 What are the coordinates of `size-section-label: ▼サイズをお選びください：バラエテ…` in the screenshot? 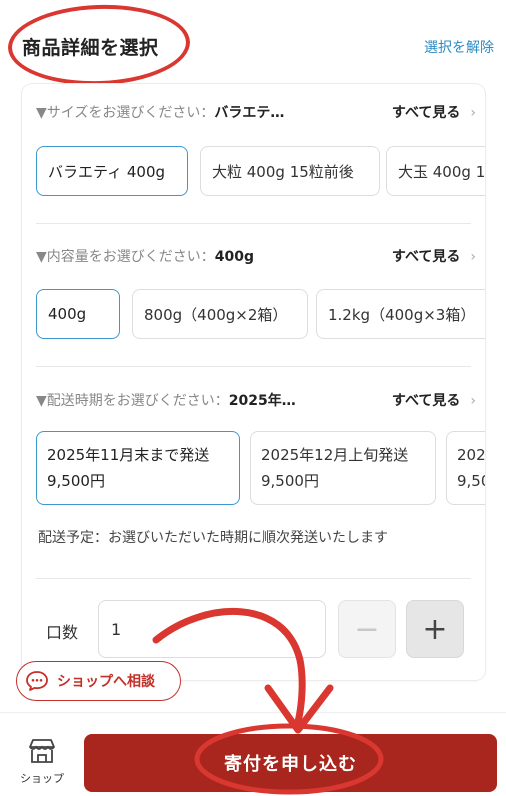 It's located at (160, 113).